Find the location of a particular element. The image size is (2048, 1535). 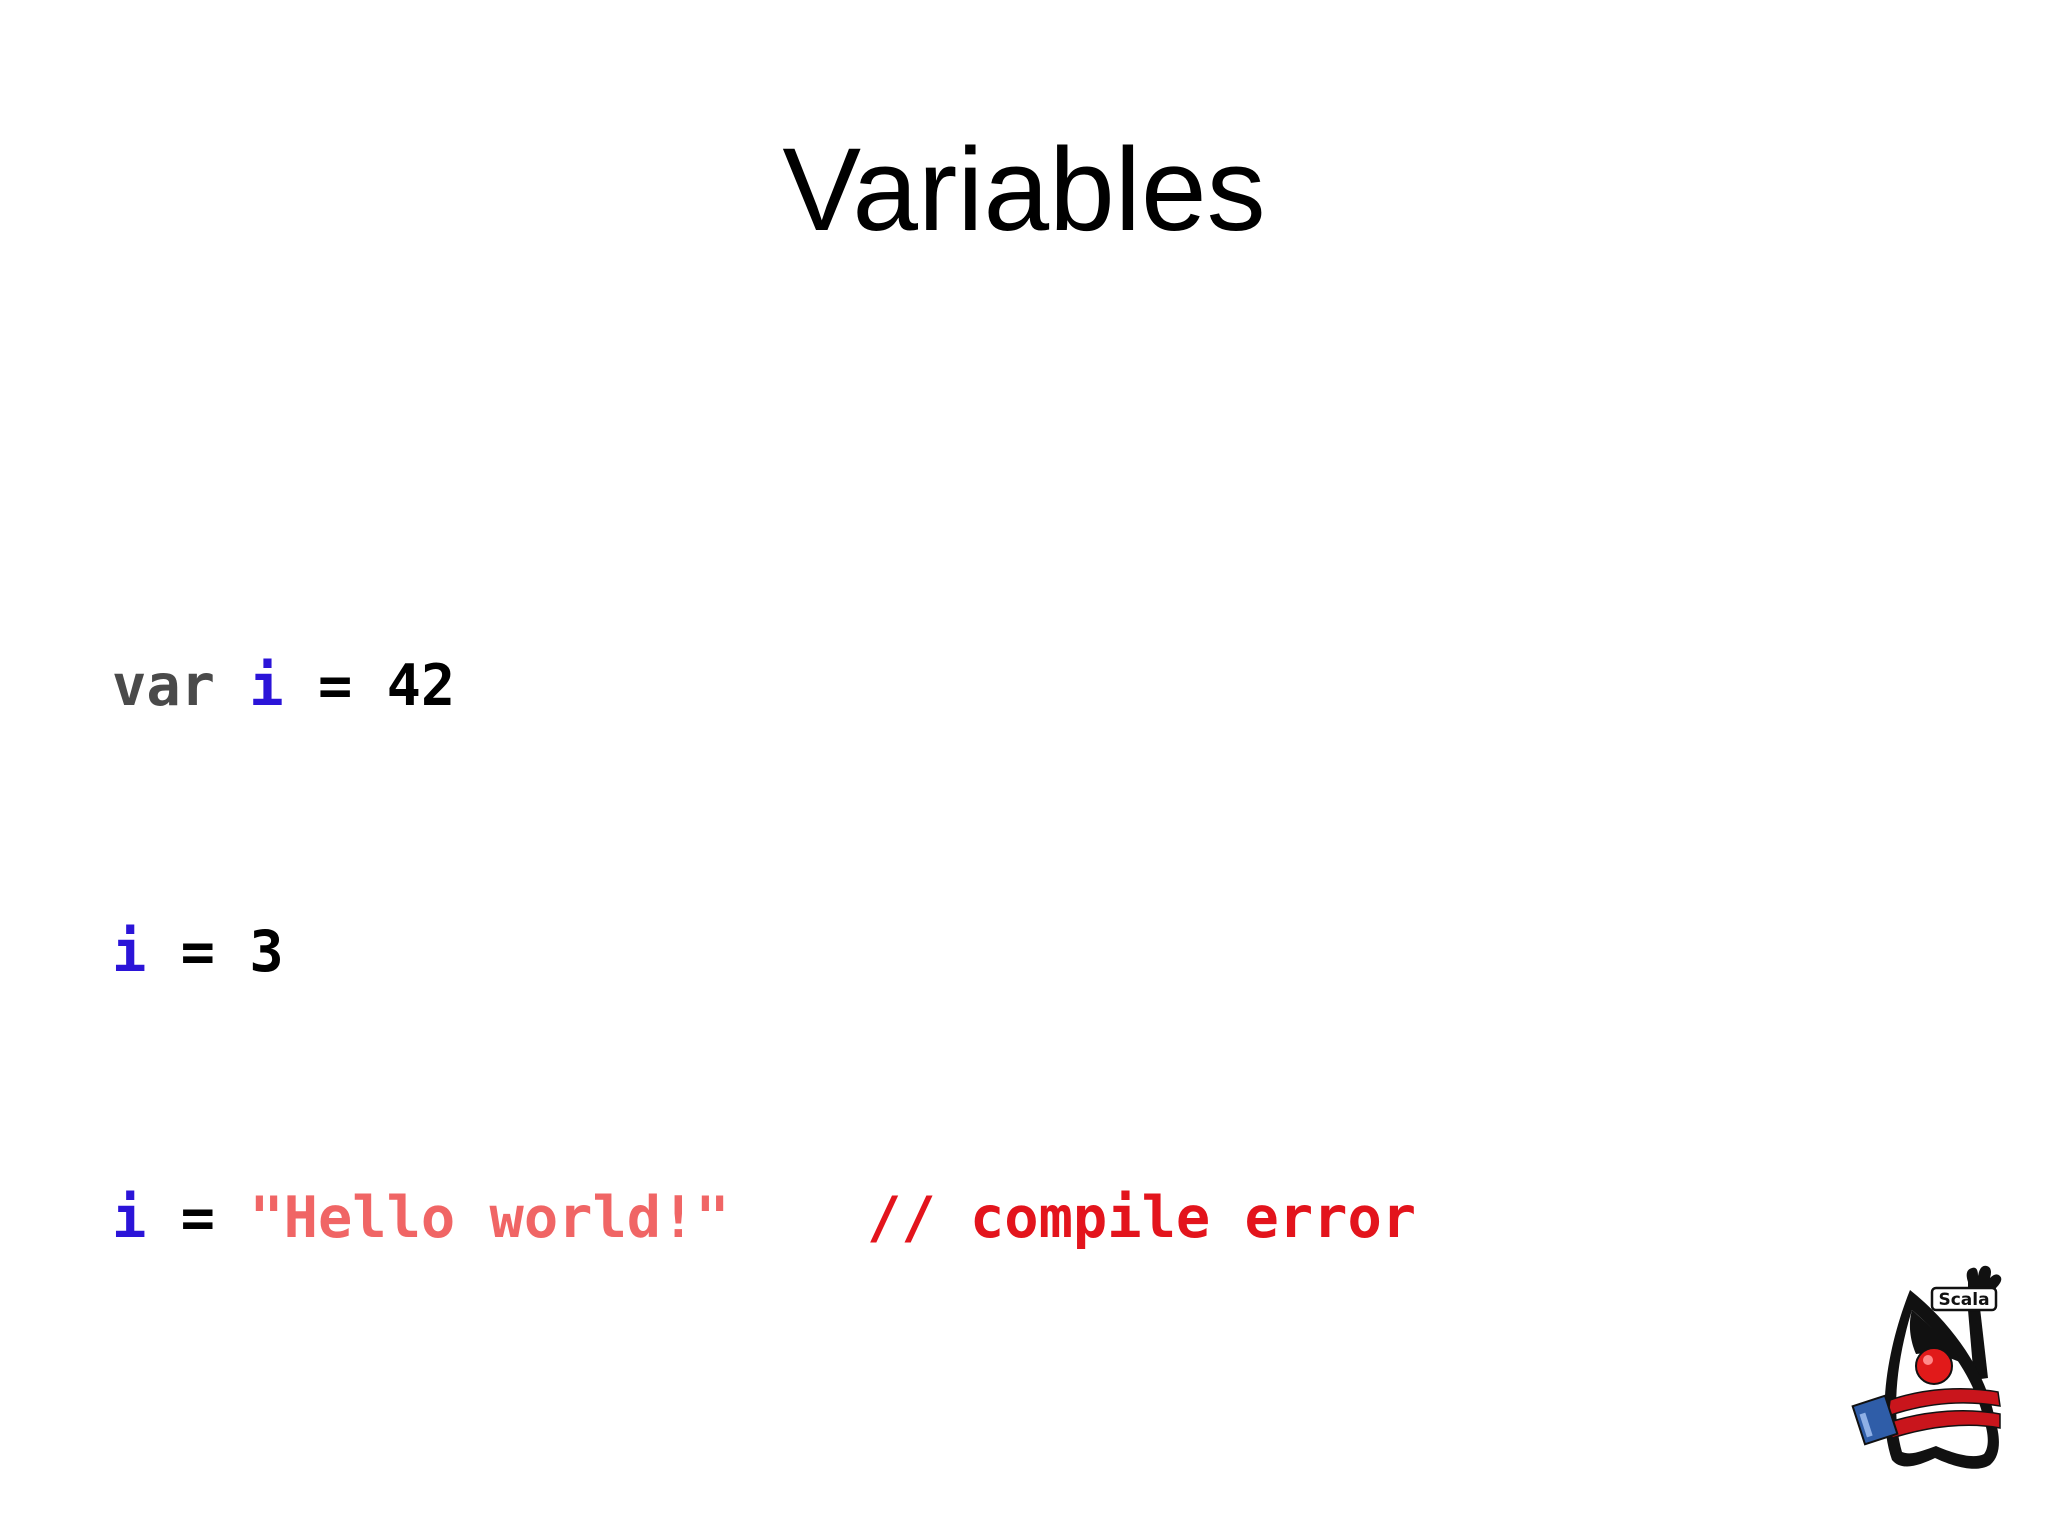

number-literal: 3 is located at coordinates (266, 952).